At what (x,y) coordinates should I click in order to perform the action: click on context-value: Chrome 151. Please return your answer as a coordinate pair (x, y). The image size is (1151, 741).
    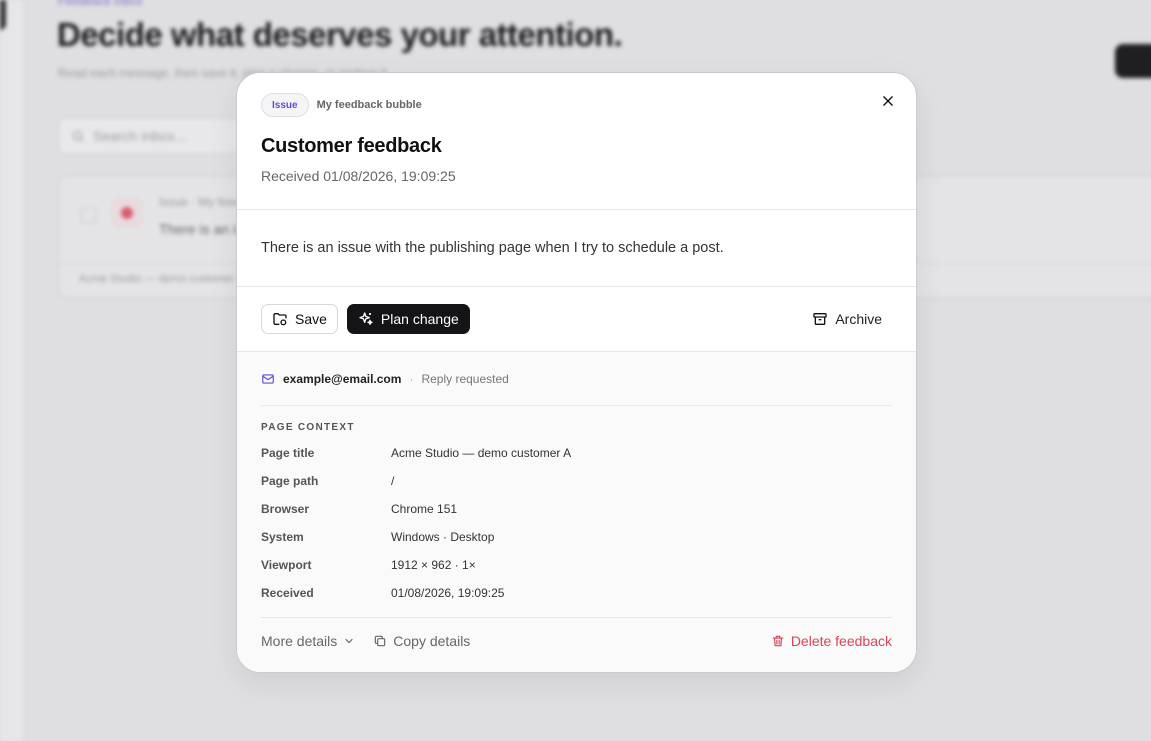
    Looking at the image, I should click on (424, 509).